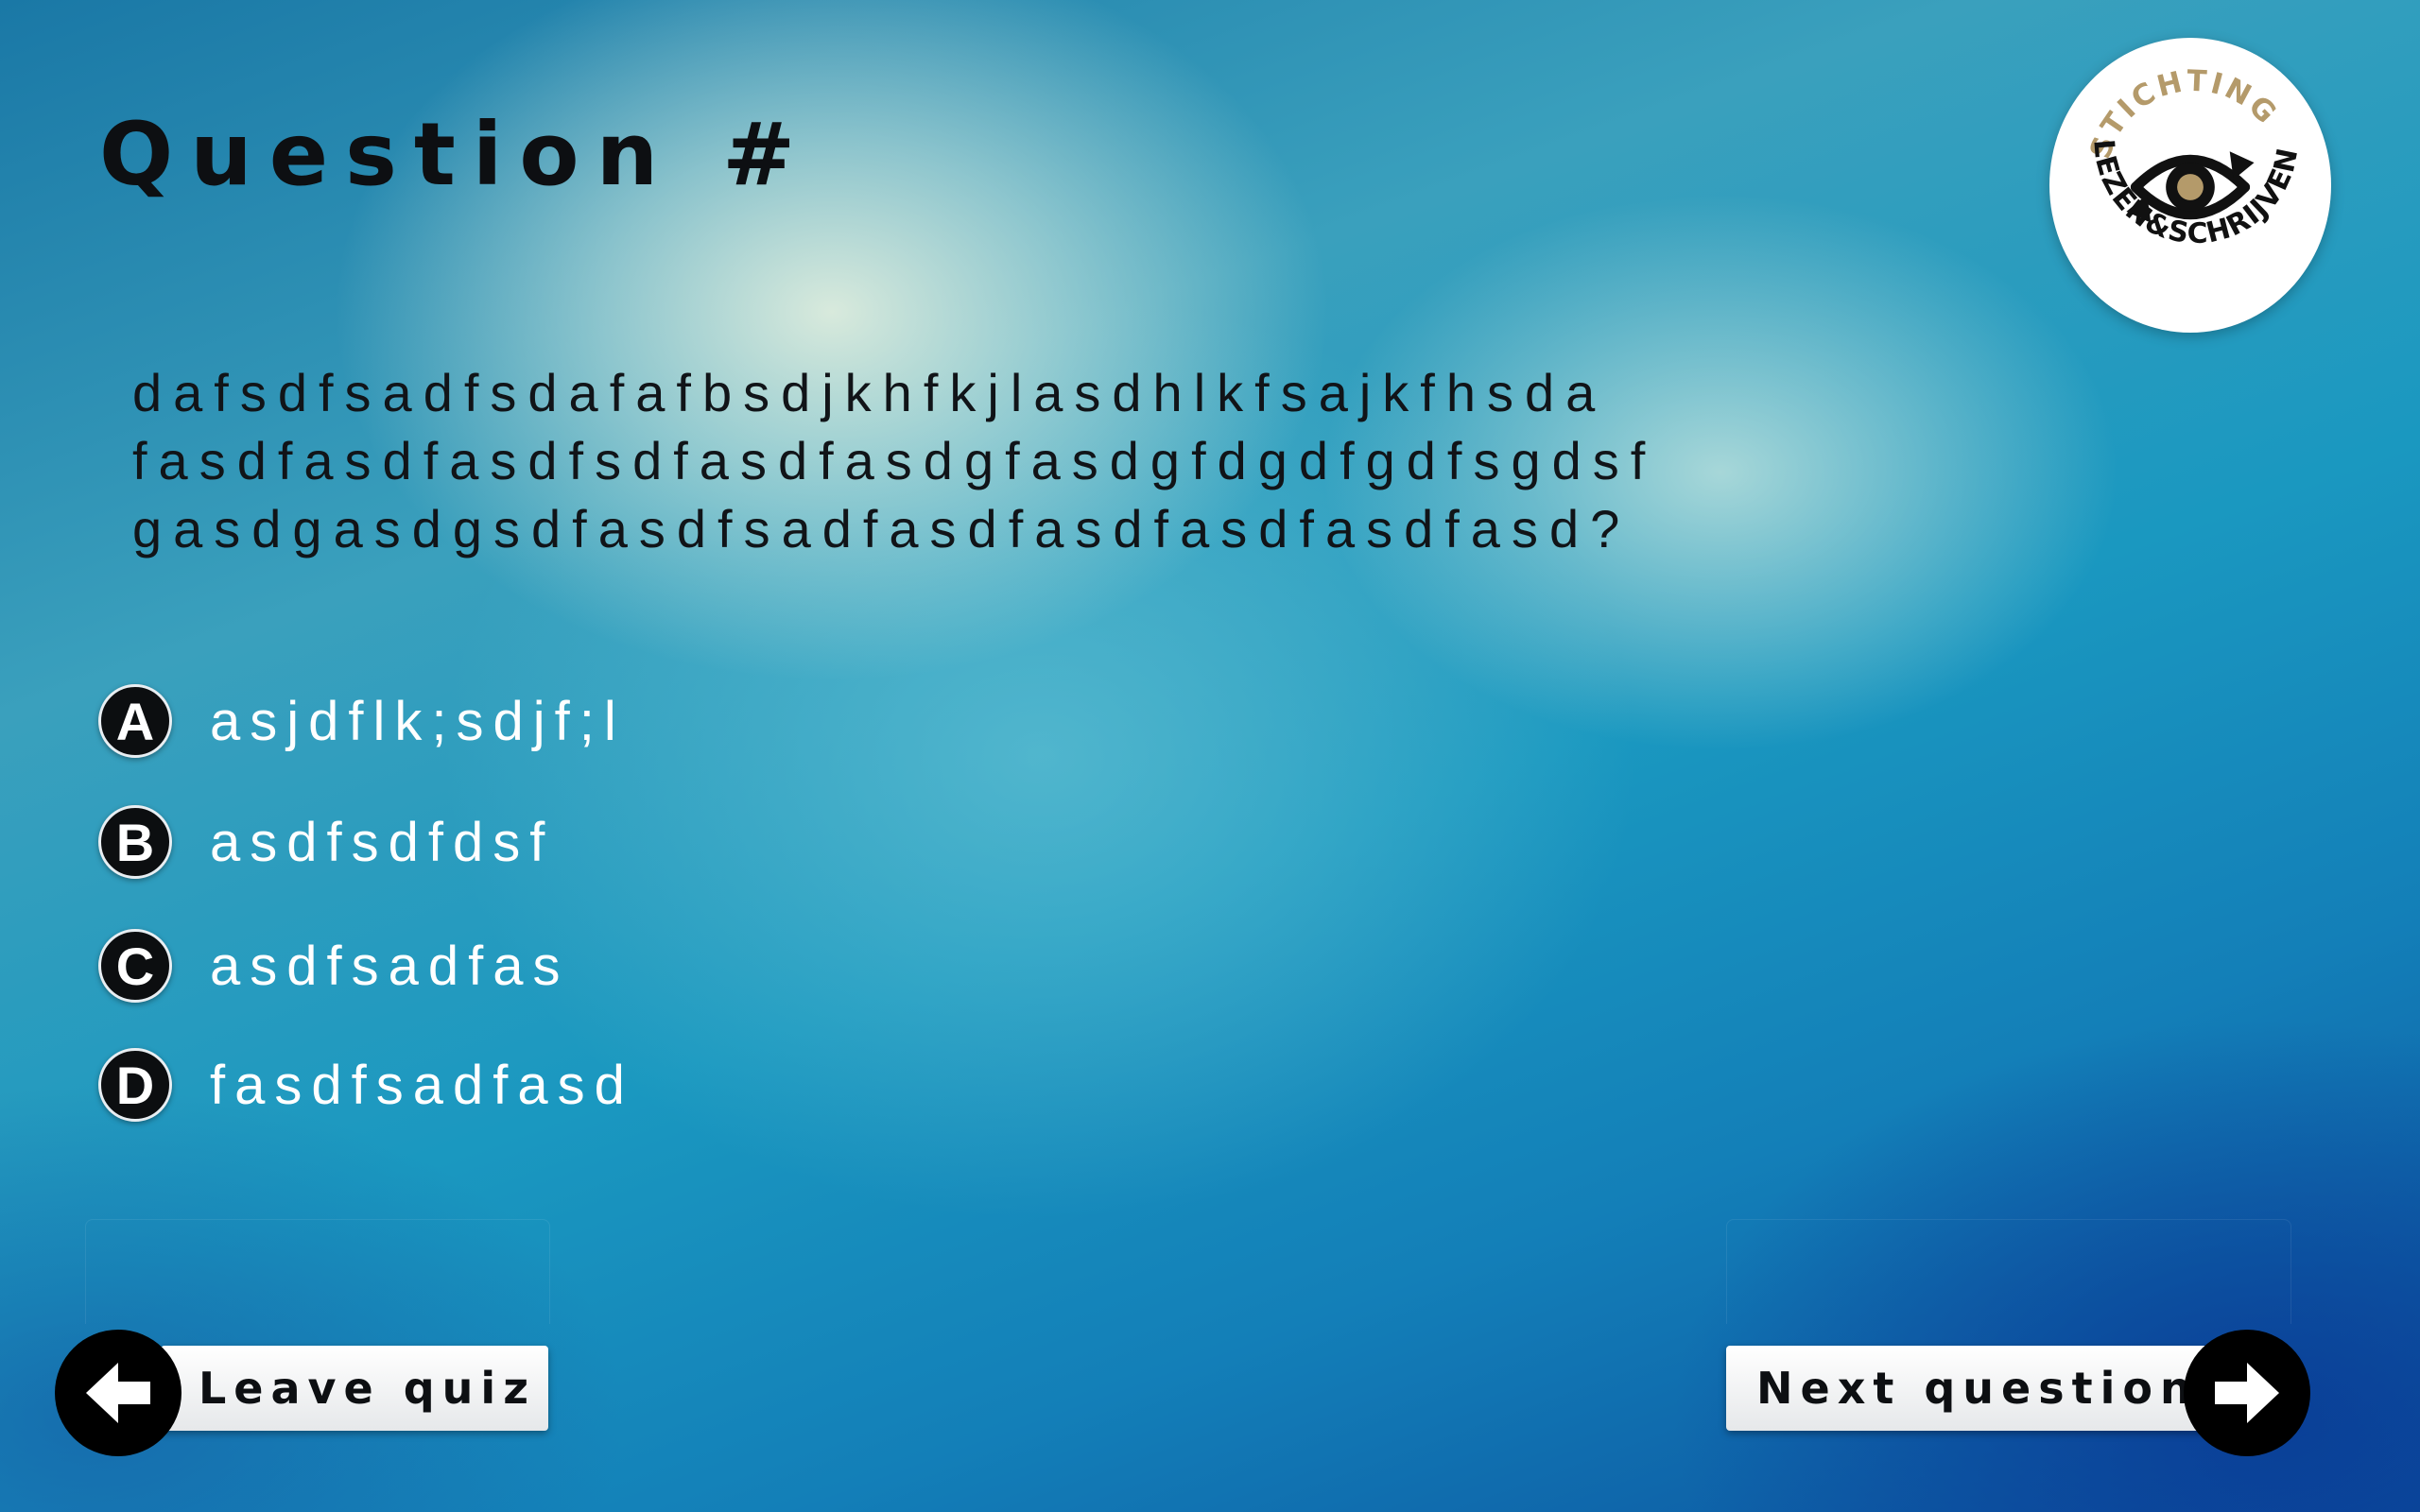  Describe the element at coordinates (135, 966) in the screenshot. I see `answer-letter-badge: C` at that location.